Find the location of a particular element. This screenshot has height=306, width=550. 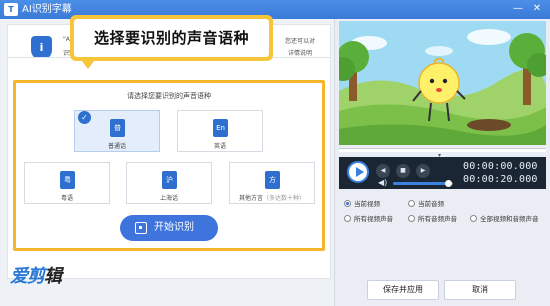

radio-label: 全部视频和音频声音 is located at coordinates (509, 219).